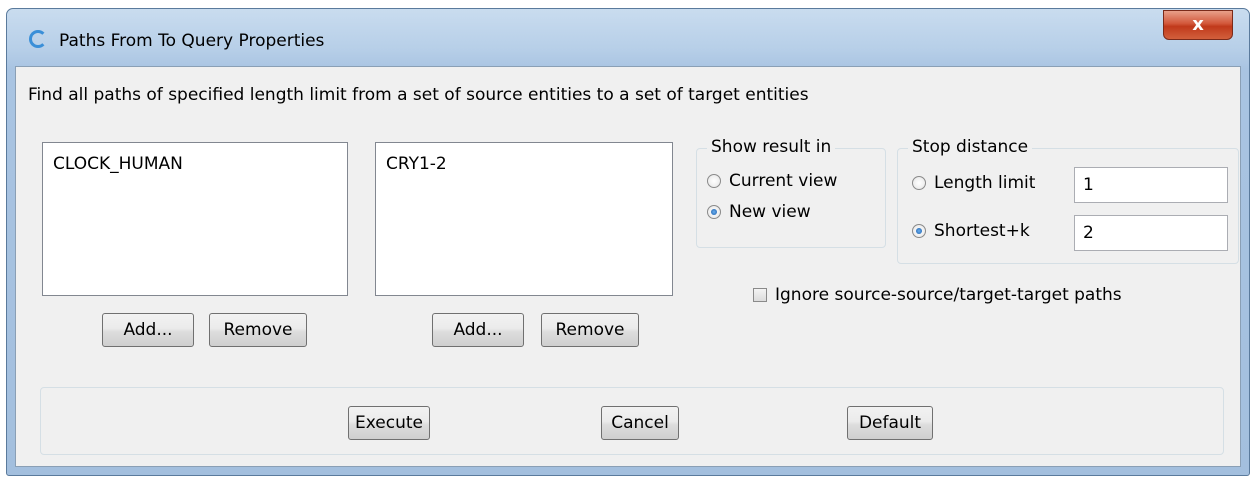 This screenshot has height=481, width=1254. I want to click on radio-length-limit: Length limit, so click(973, 183).